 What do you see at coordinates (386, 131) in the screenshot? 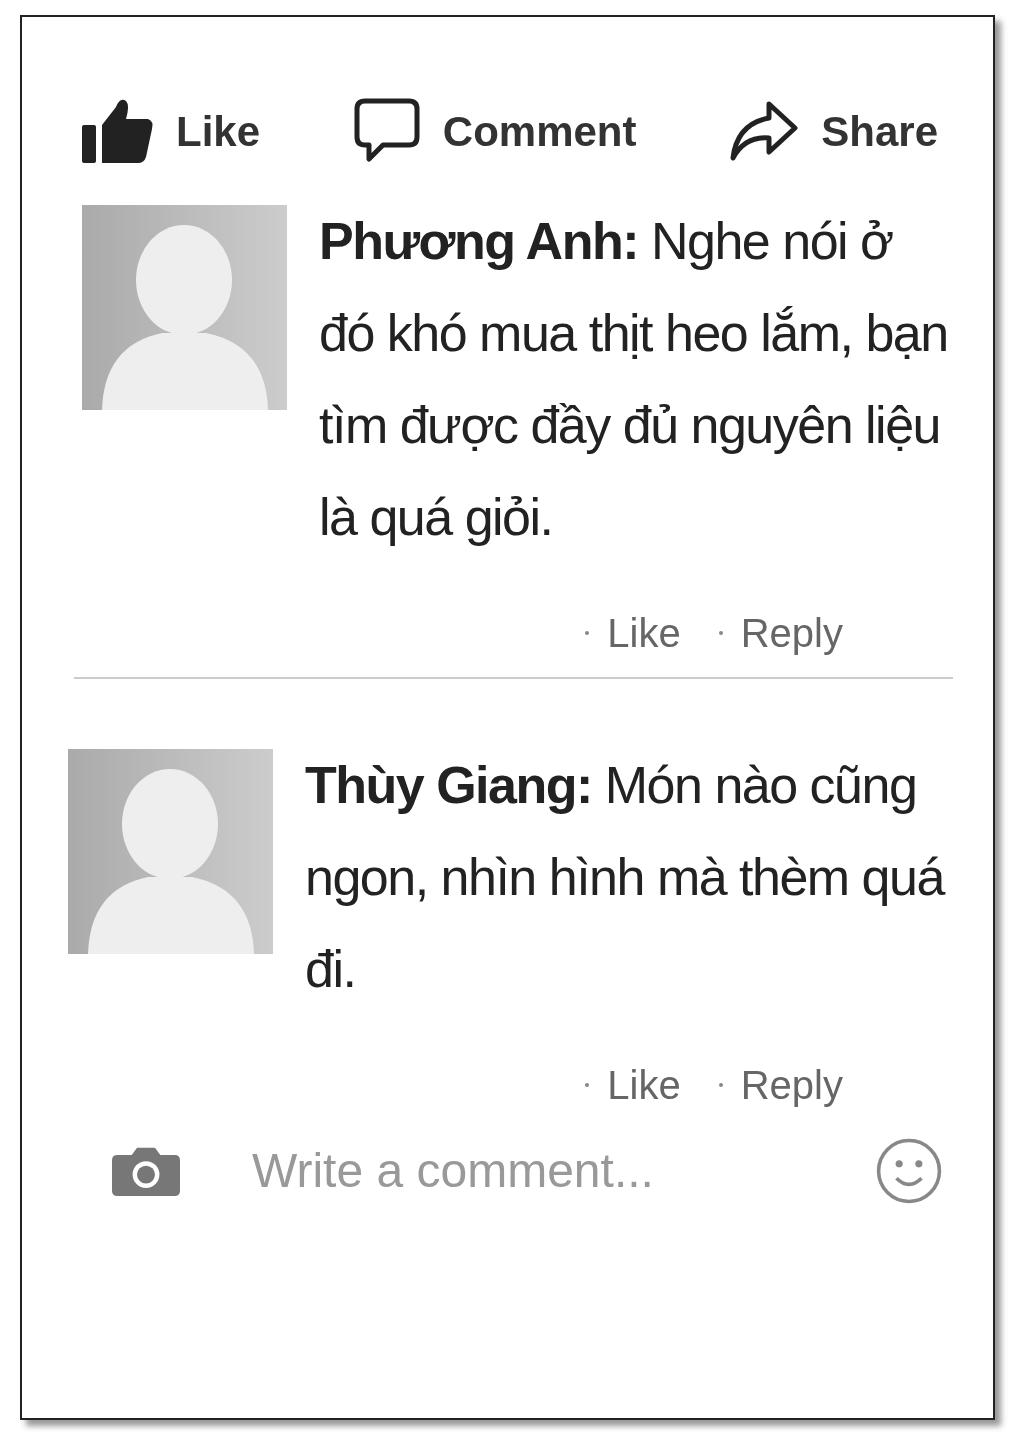
I see `speech-bubble-icon` at bounding box center [386, 131].